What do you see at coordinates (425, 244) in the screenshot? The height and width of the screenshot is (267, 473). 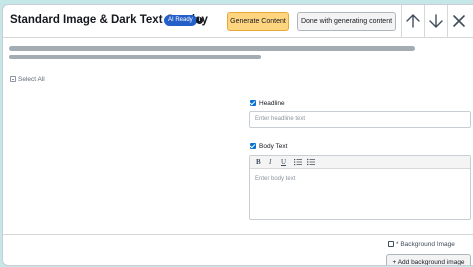 I see `background-image-label: * Background Image` at bounding box center [425, 244].